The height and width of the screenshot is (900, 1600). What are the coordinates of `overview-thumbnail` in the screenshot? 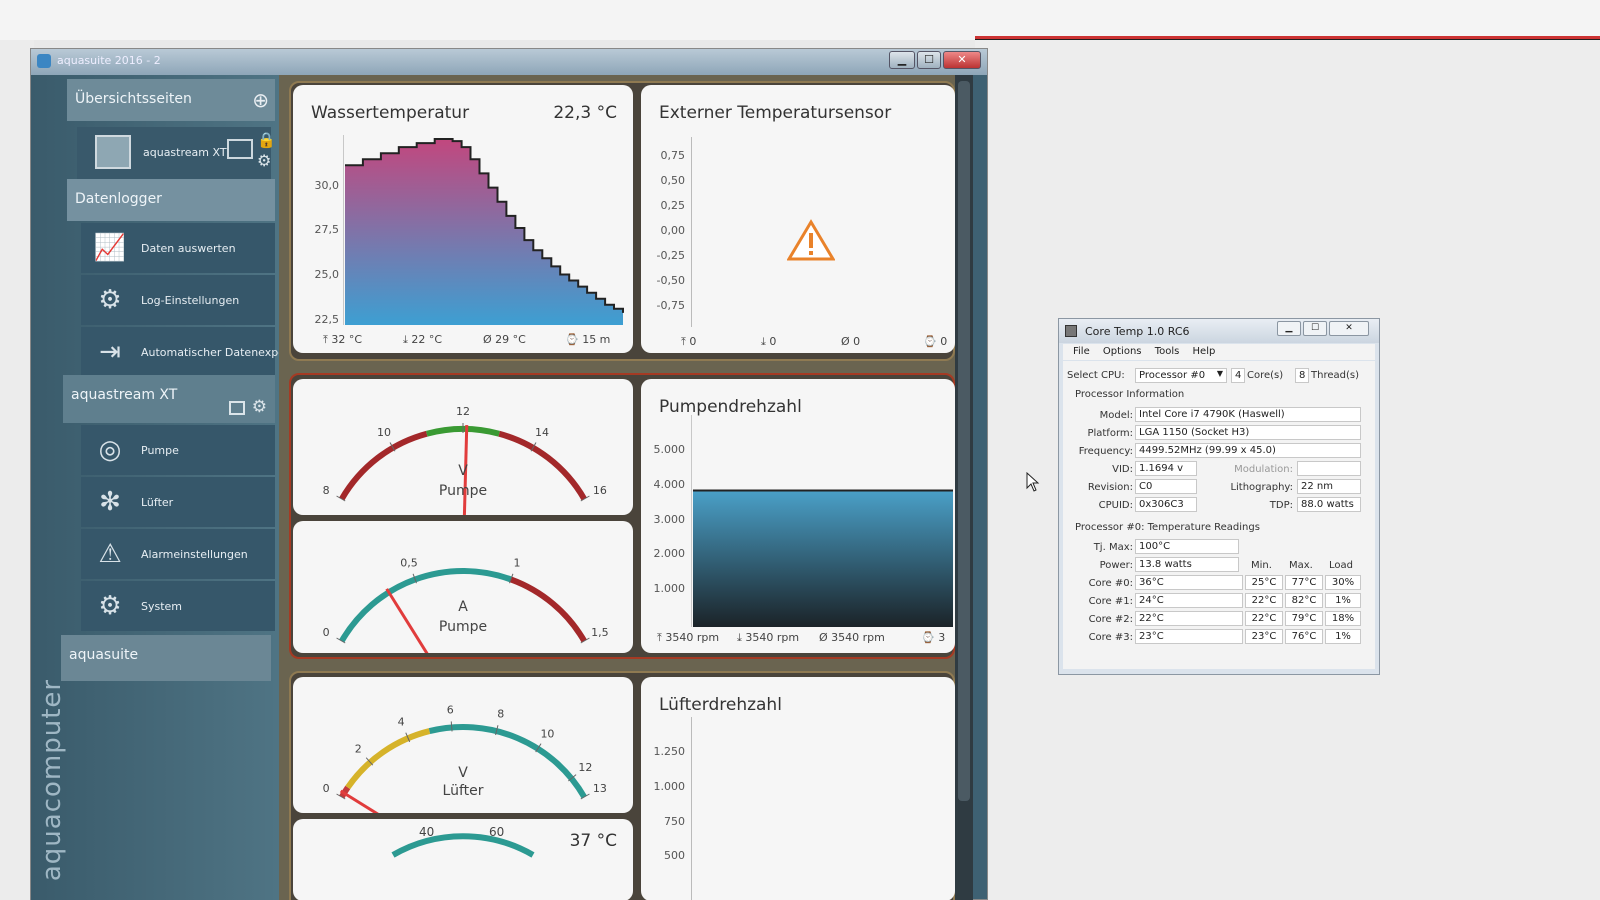 It's located at (113, 152).